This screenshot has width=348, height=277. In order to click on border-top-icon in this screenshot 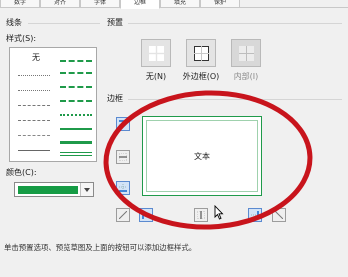, I will do `click(123, 124)`.